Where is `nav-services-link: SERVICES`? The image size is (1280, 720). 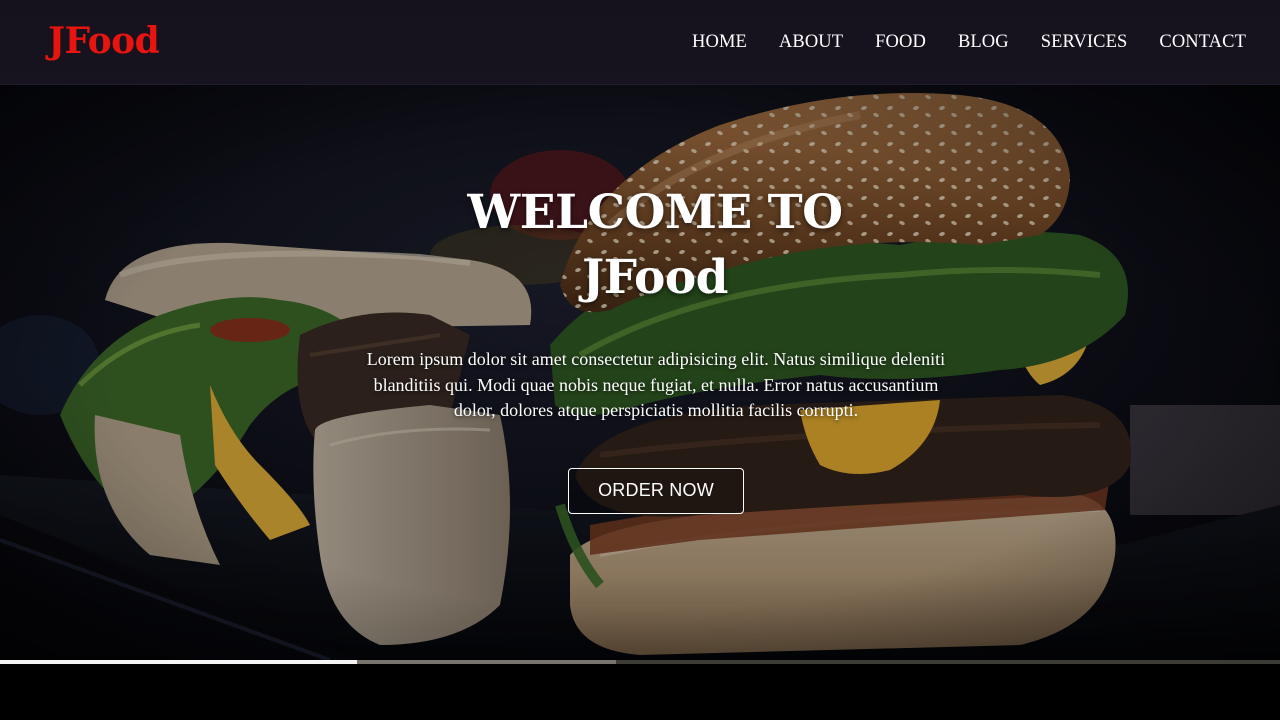
nav-services-link: SERVICES is located at coordinates (1084, 42).